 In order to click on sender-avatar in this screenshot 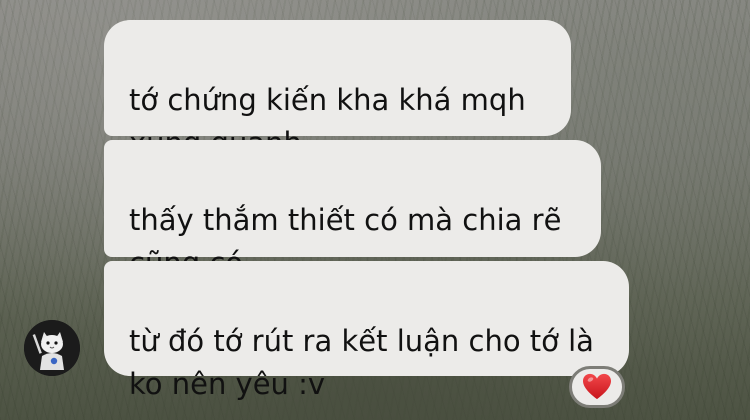, I will do `click(52, 348)`.